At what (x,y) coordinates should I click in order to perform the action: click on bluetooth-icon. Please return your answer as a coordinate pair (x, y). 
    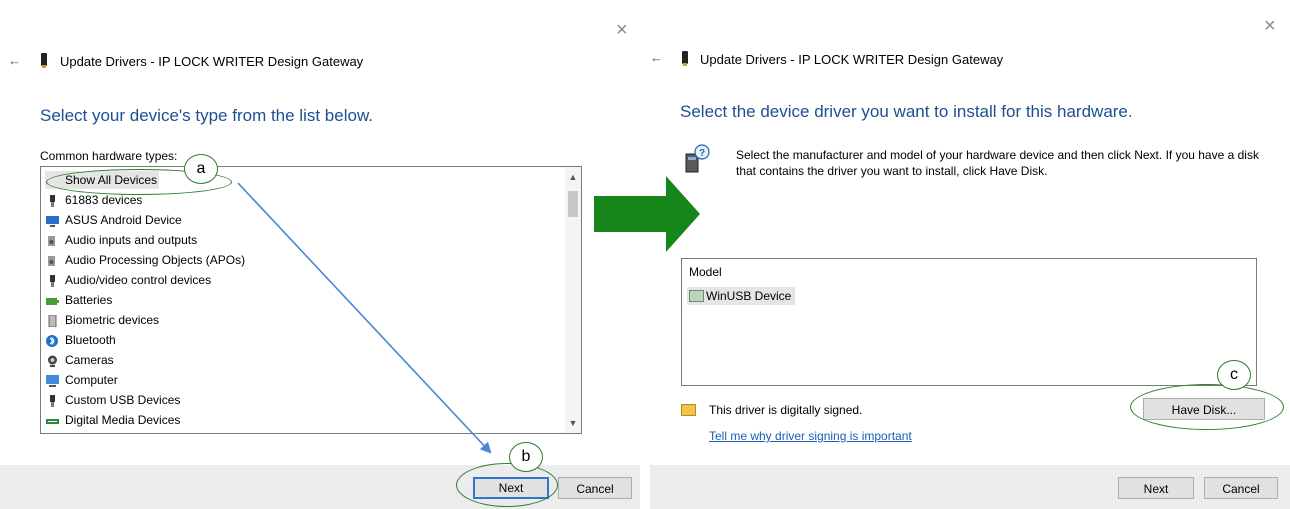
    Looking at the image, I should click on (52, 340).